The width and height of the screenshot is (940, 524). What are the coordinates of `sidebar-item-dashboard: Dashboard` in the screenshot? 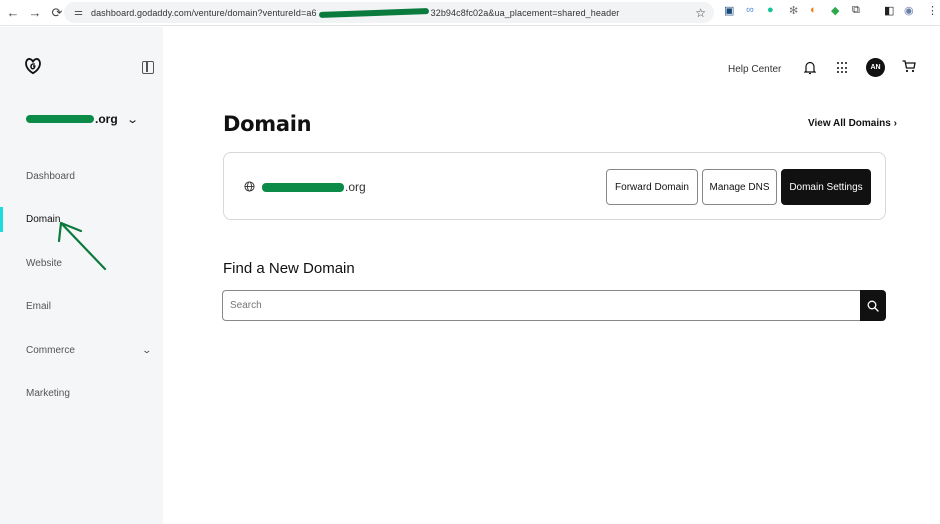 It's located at (50, 176).